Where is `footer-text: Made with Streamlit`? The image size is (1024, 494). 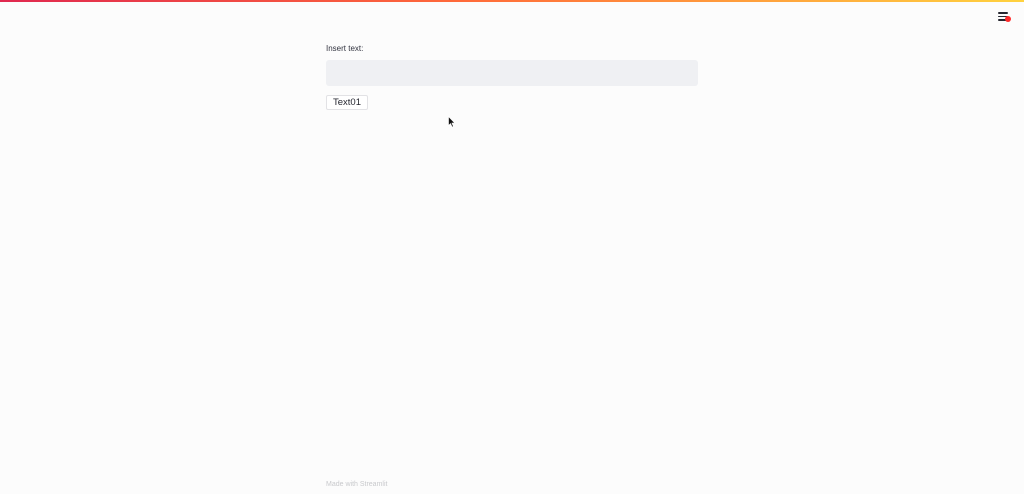
footer-text: Made with Streamlit is located at coordinates (357, 484).